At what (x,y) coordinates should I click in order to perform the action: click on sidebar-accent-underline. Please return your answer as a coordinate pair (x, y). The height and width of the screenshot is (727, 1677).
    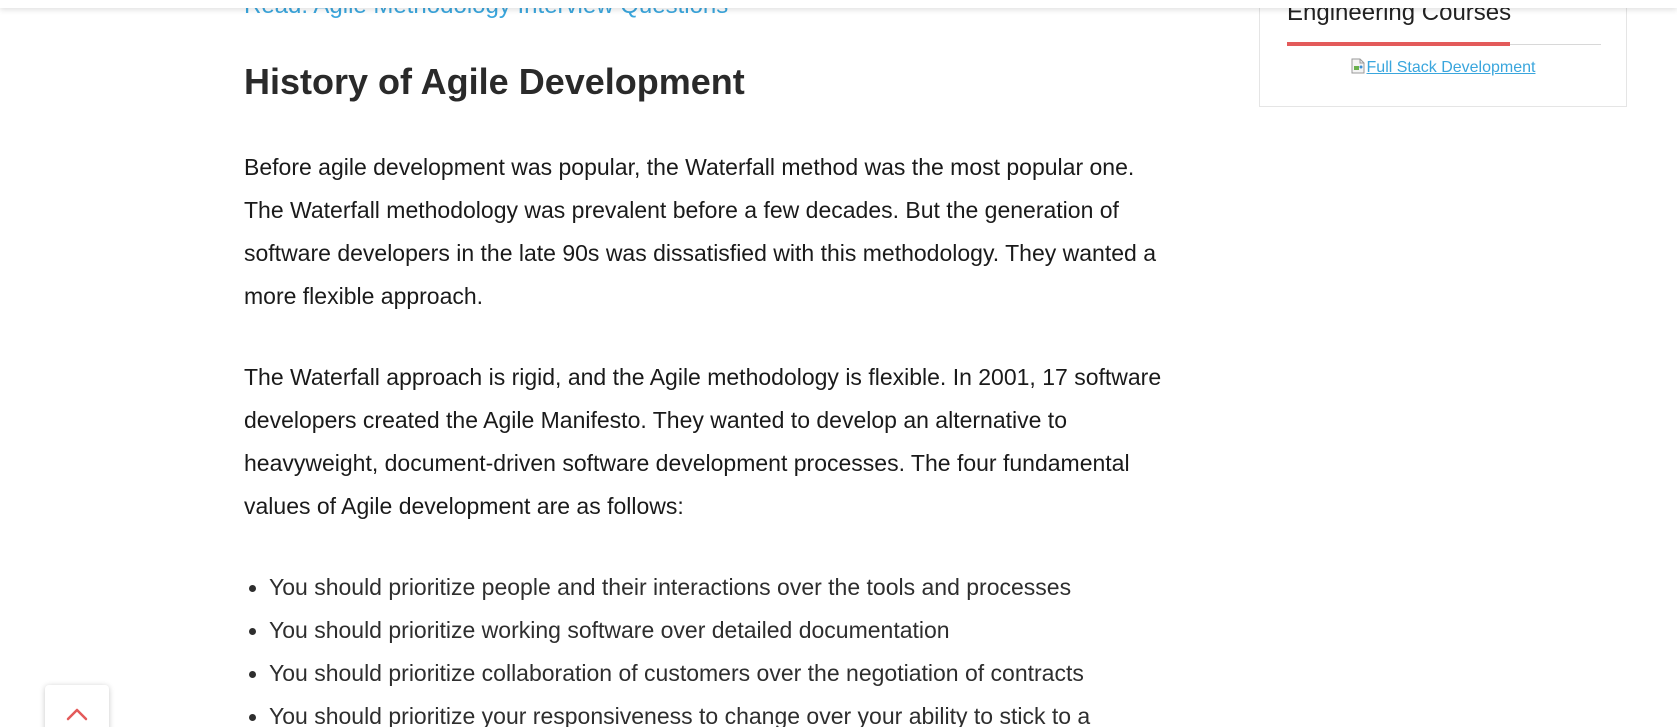
    Looking at the image, I should click on (1398, 44).